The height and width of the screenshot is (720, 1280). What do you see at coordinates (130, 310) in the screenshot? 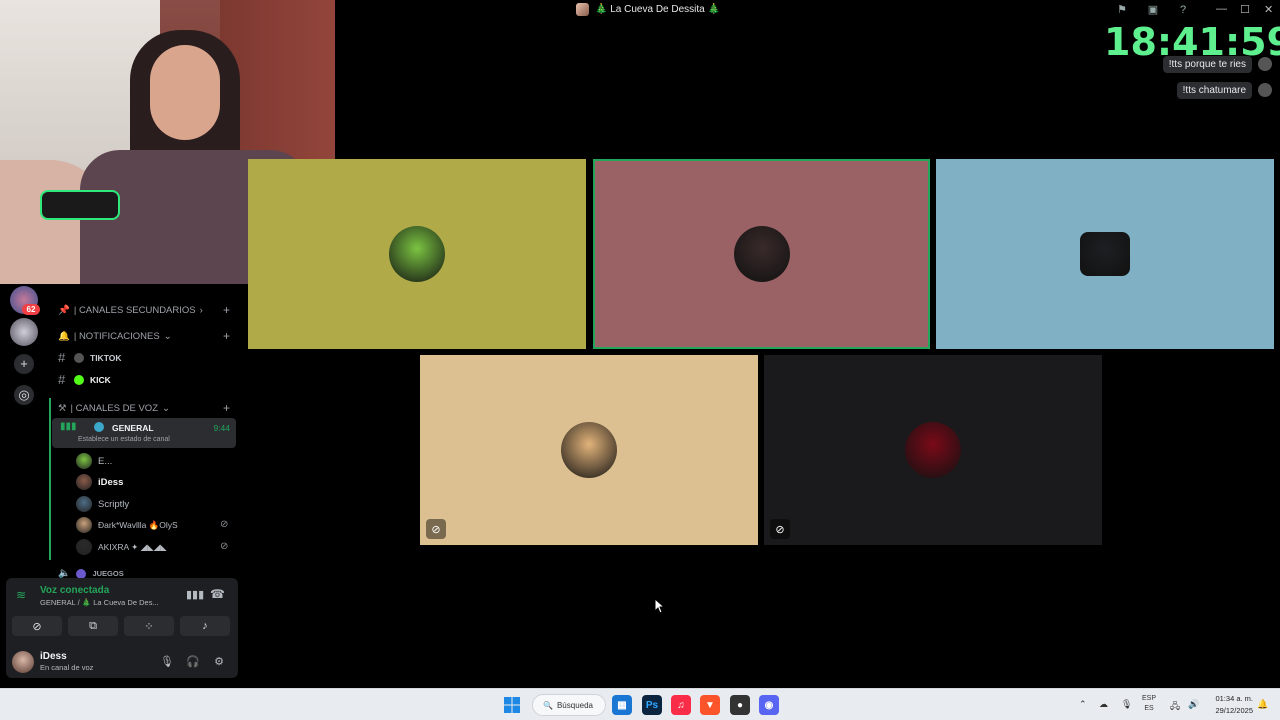
I see `category-secundarios: 📌 | CANALES SECUNDARIOS ›` at bounding box center [130, 310].